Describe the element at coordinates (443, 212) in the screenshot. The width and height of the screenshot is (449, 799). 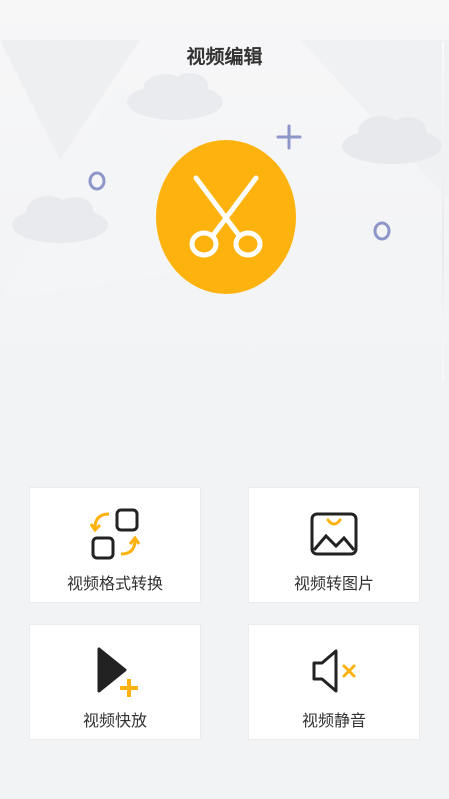
I see `edge-shade` at that location.